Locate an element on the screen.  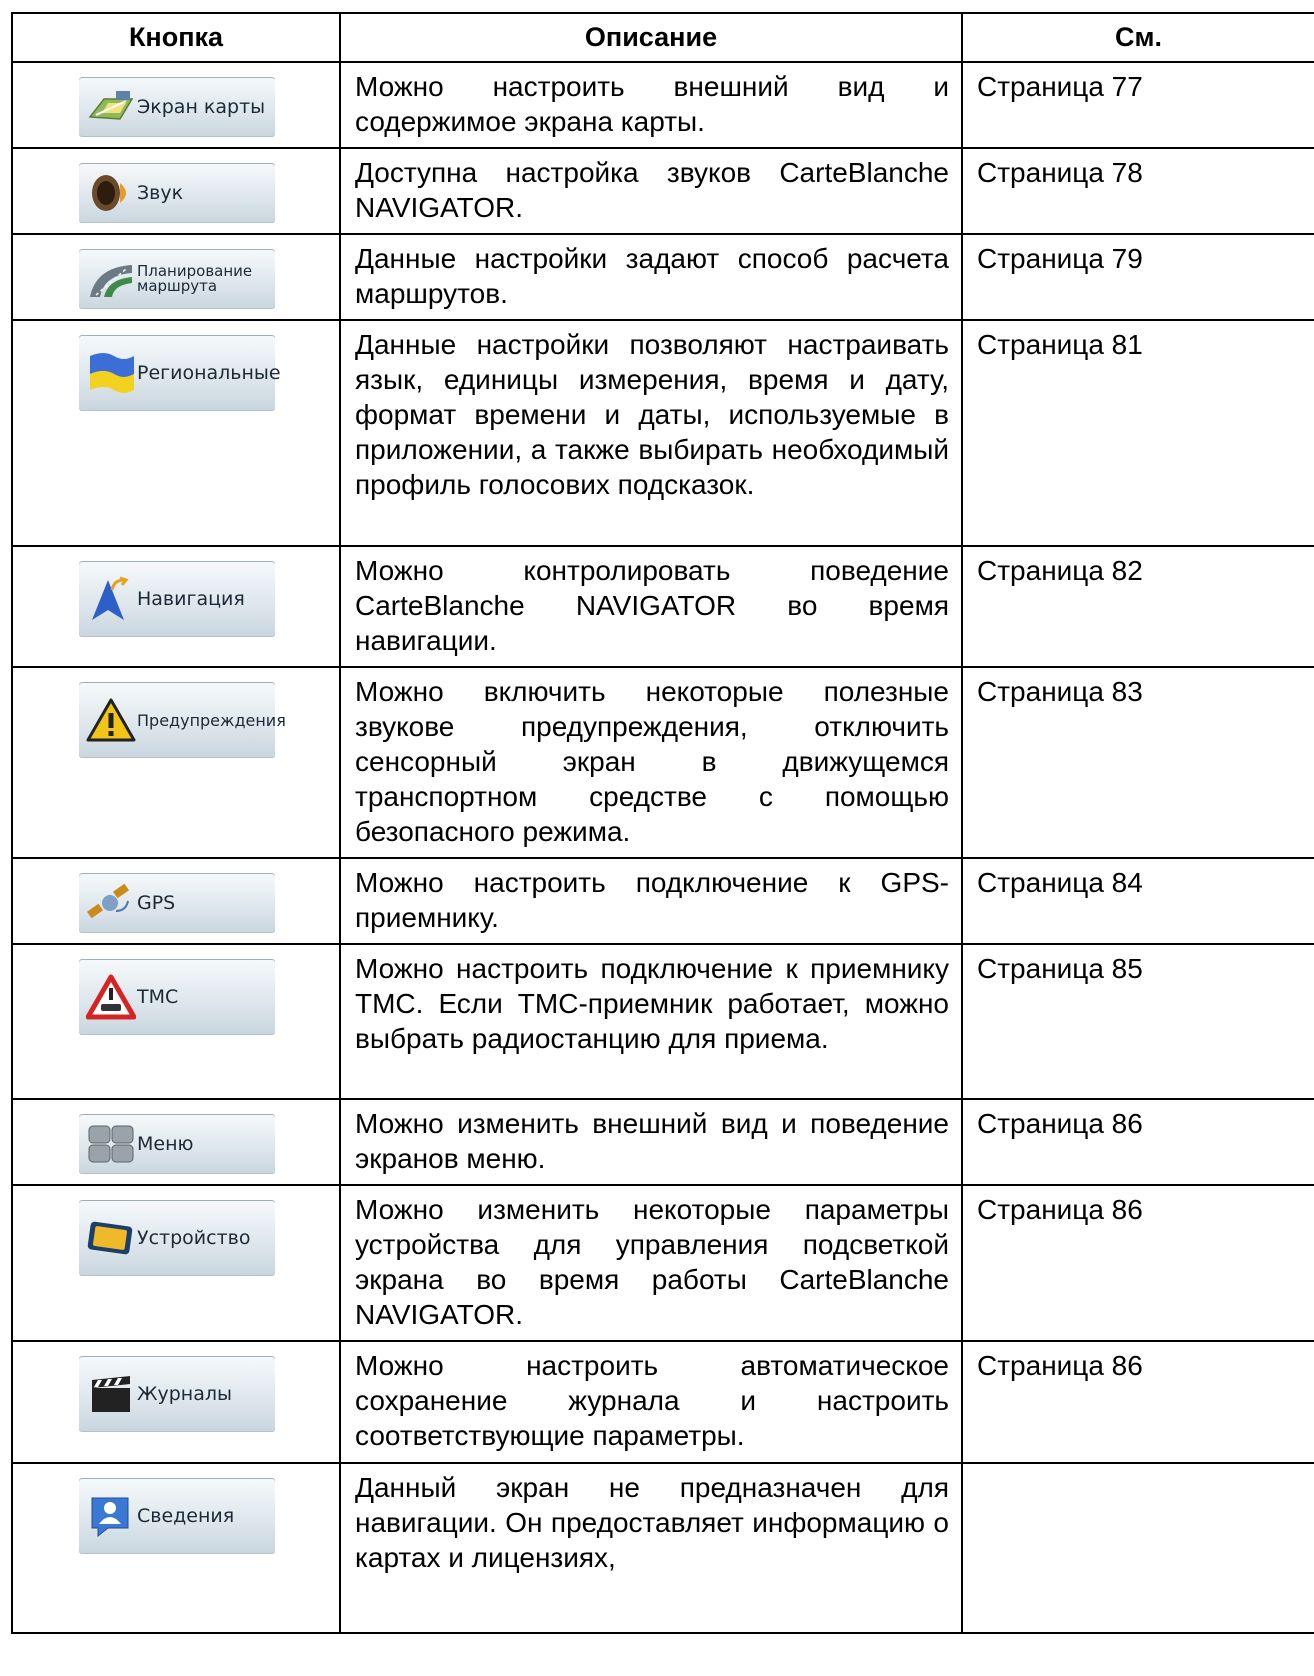
navigation-arrow-icon is located at coordinates (111, 599).